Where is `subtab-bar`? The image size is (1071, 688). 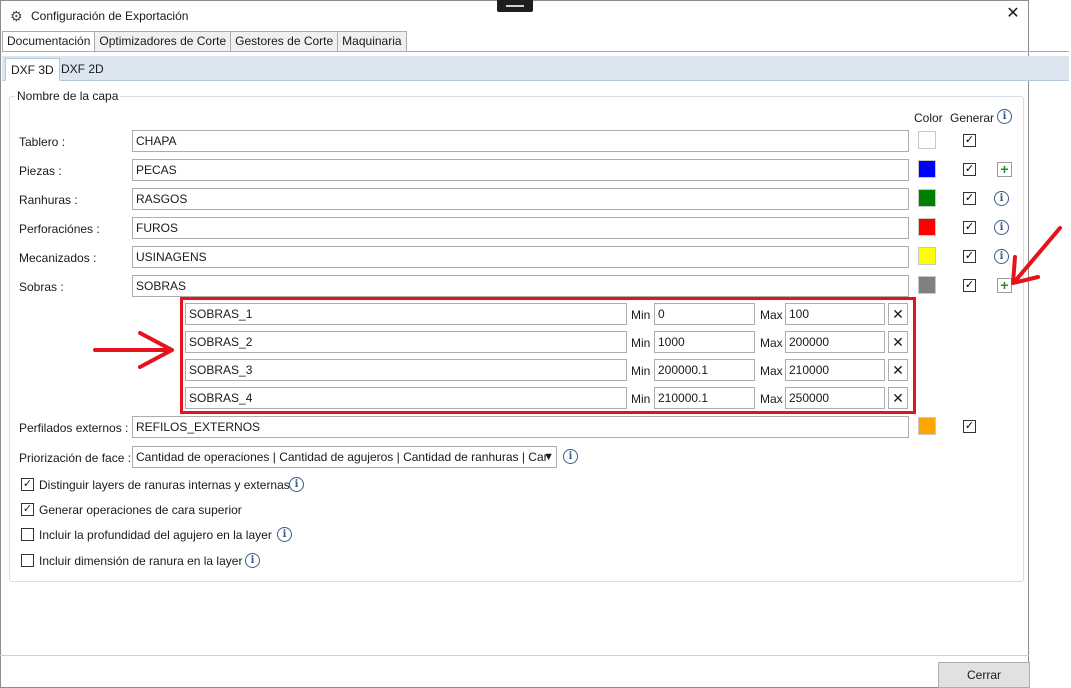 subtab-bar is located at coordinates (535, 68).